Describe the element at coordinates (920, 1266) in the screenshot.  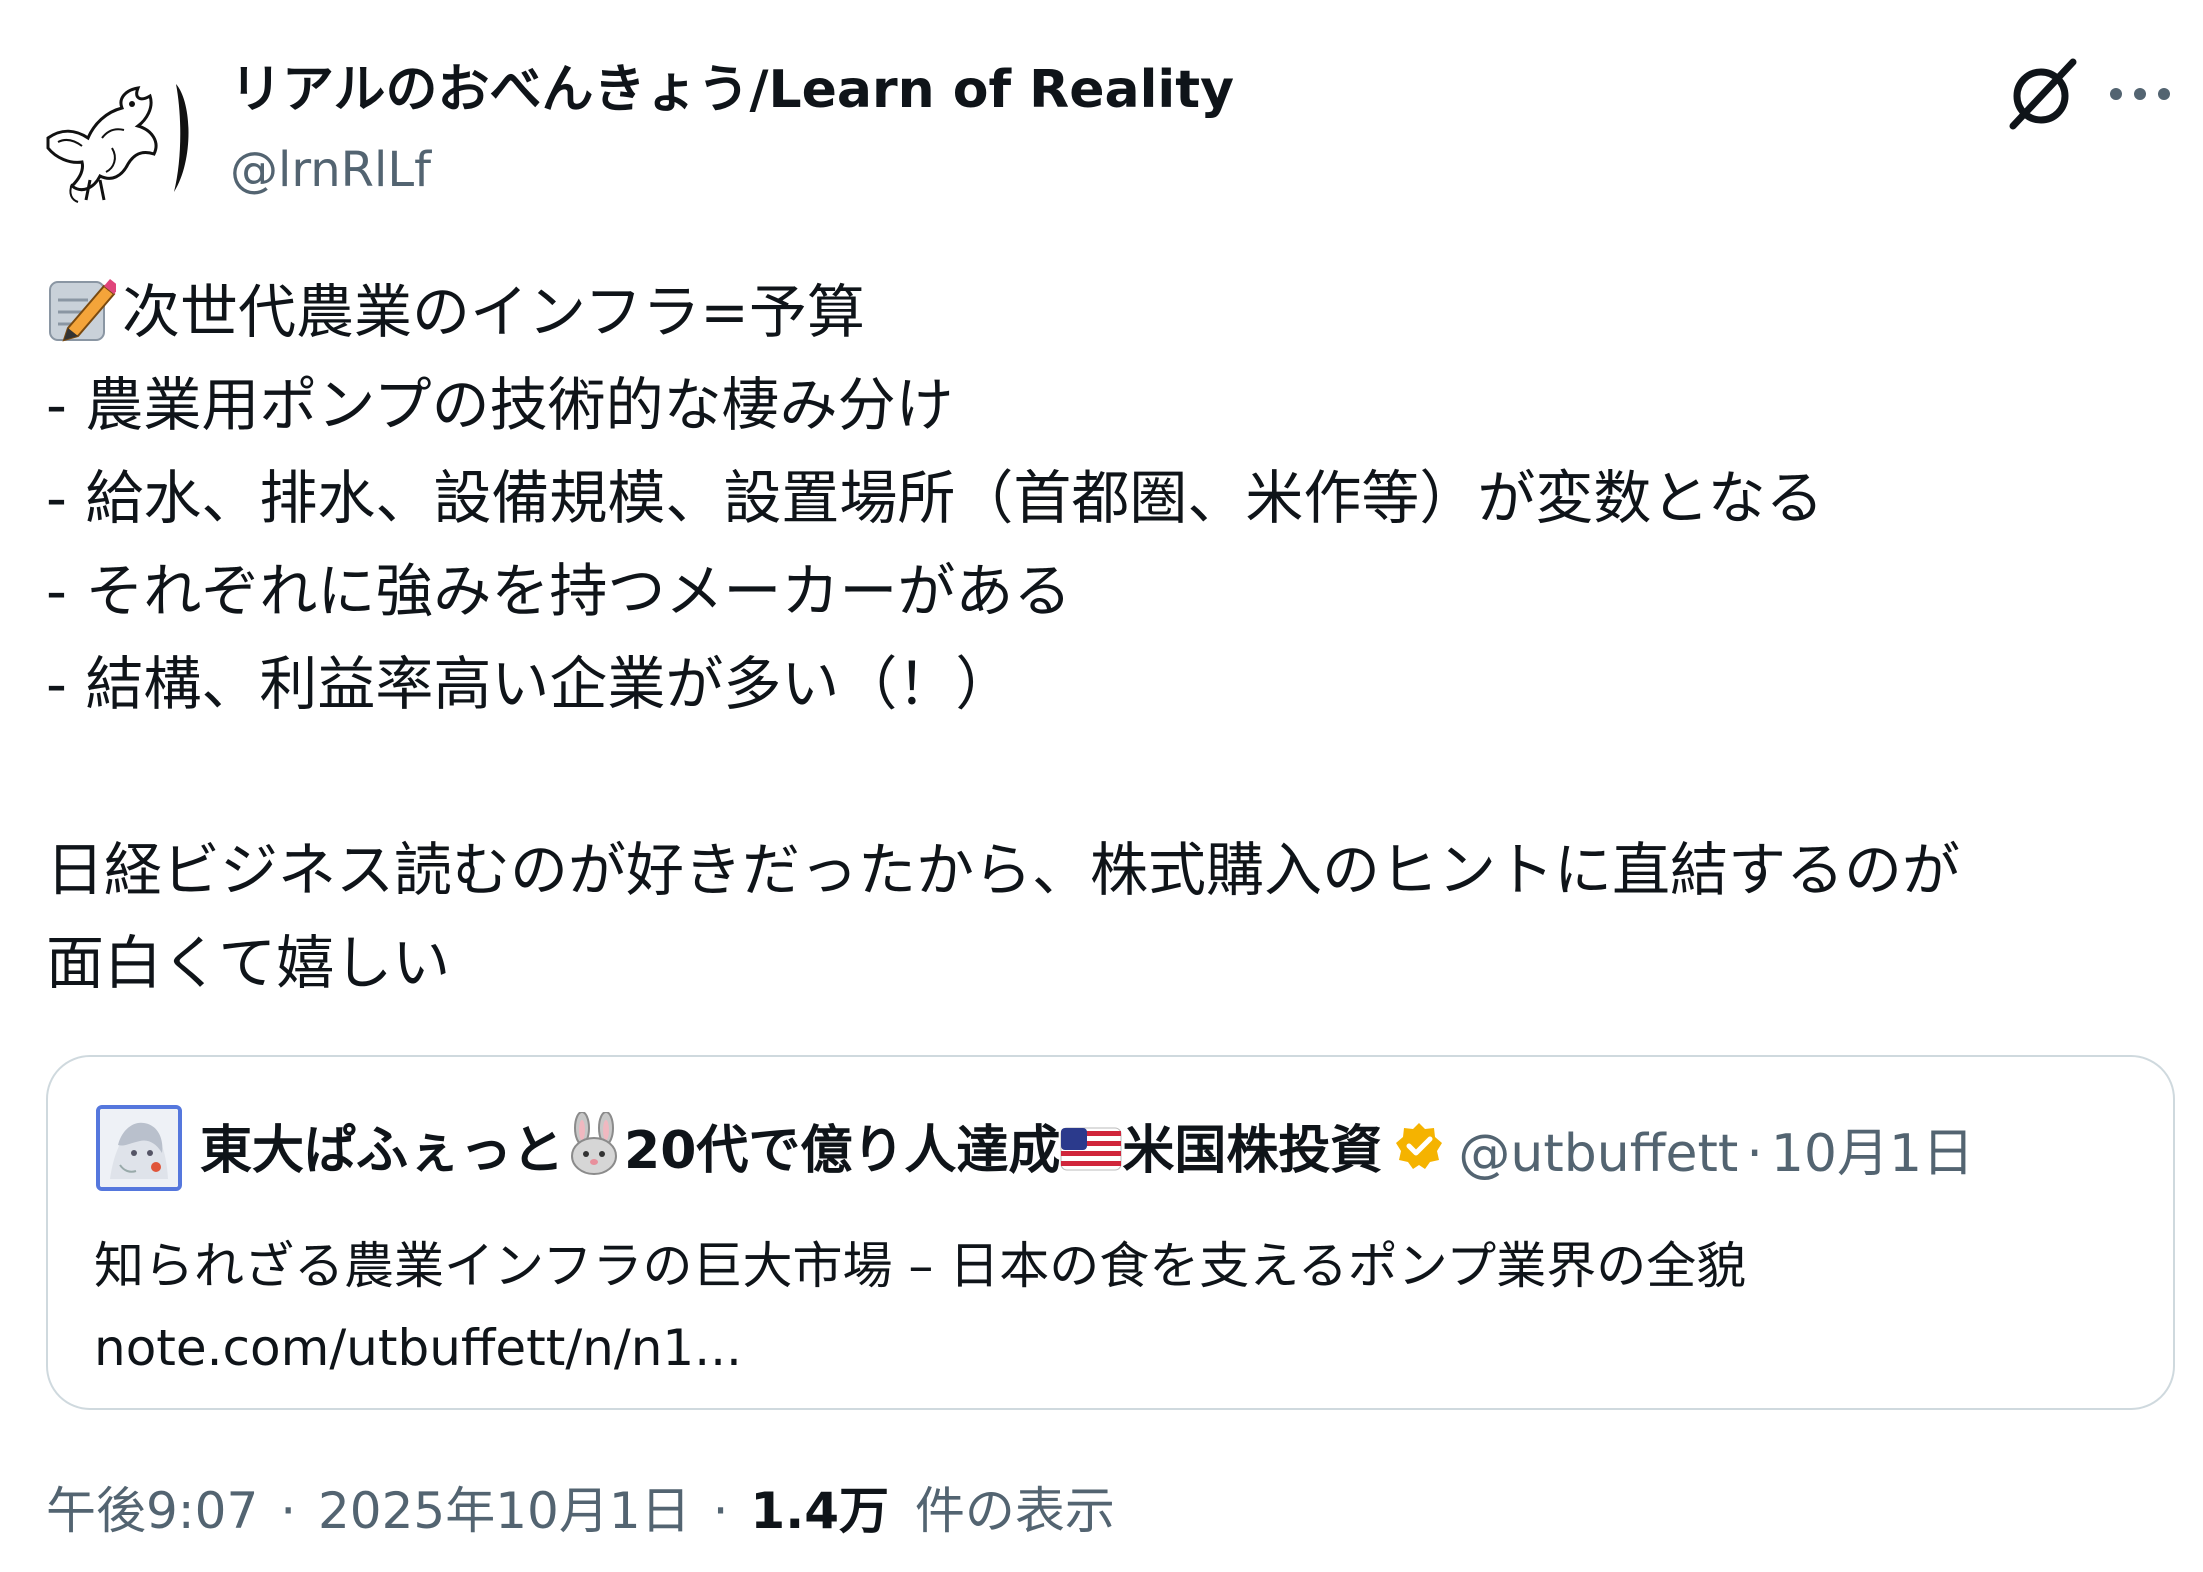
I see `quote-body: 知られざる農業インフラの巨大市場 – 日本の食を支えるポンプ業界の全貌` at that location.